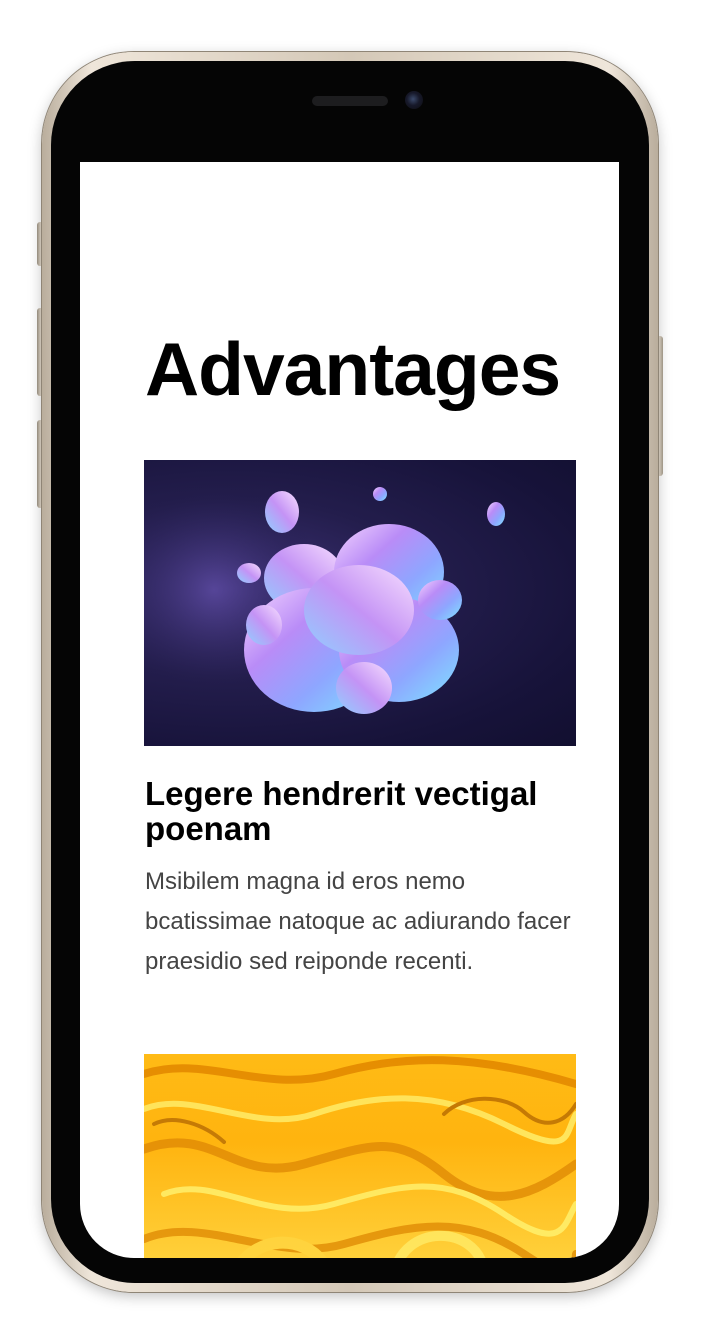 Image resolution: width=706 pixels, height=1336 pixels. Describe the element at coordinates (350, 101) in the screenshot. I see `speaker-grille` at that location.